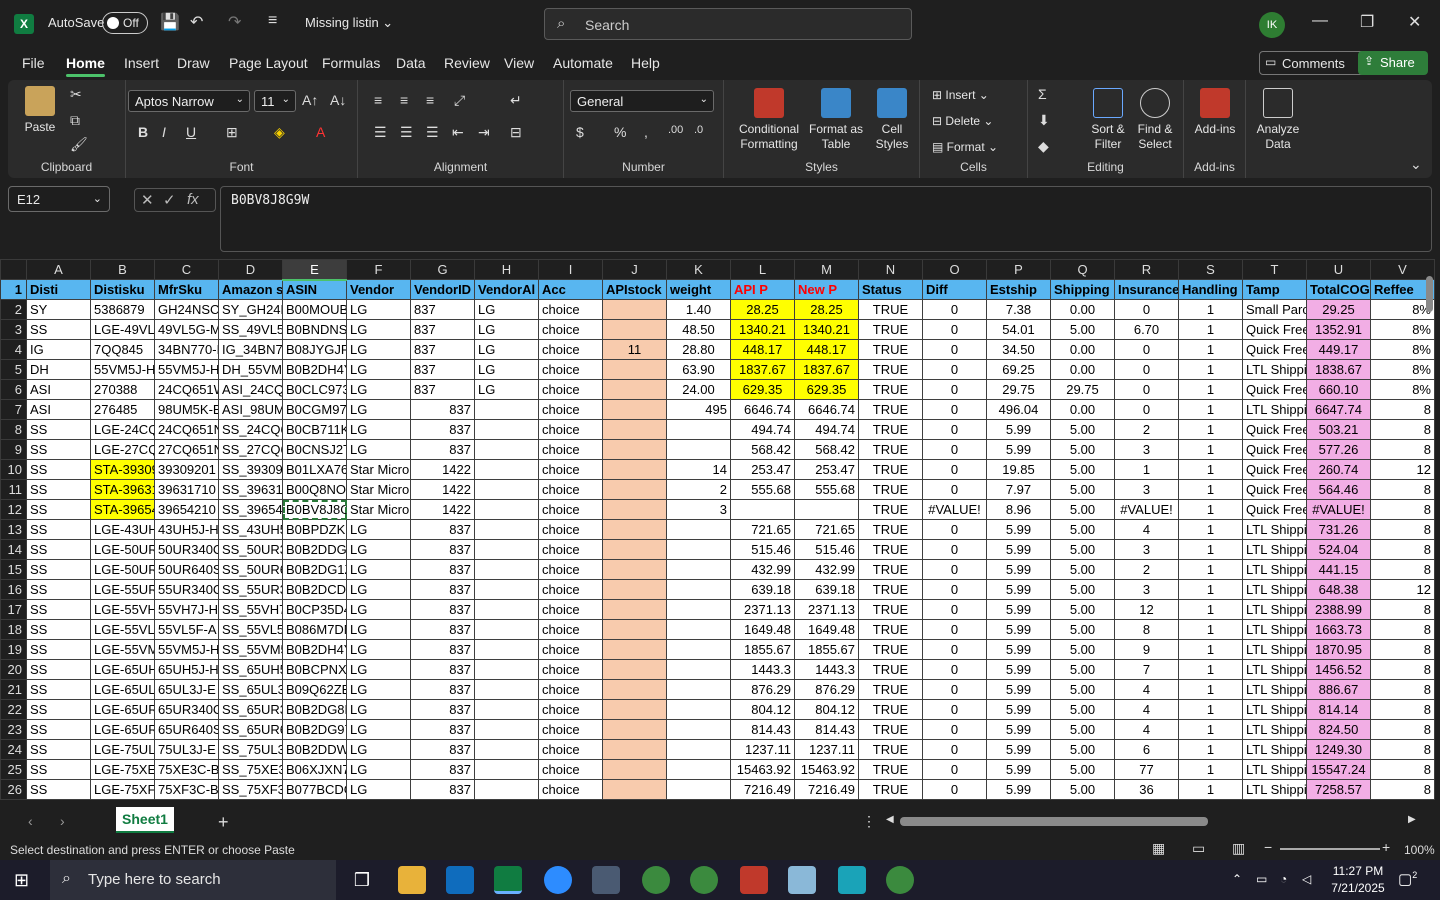 Image resolution: width=1440 pixels, height=900 pixels. Describe the element at coordinates (58, 729) in the screenshot. I see `cell-a23: SS` at that location.